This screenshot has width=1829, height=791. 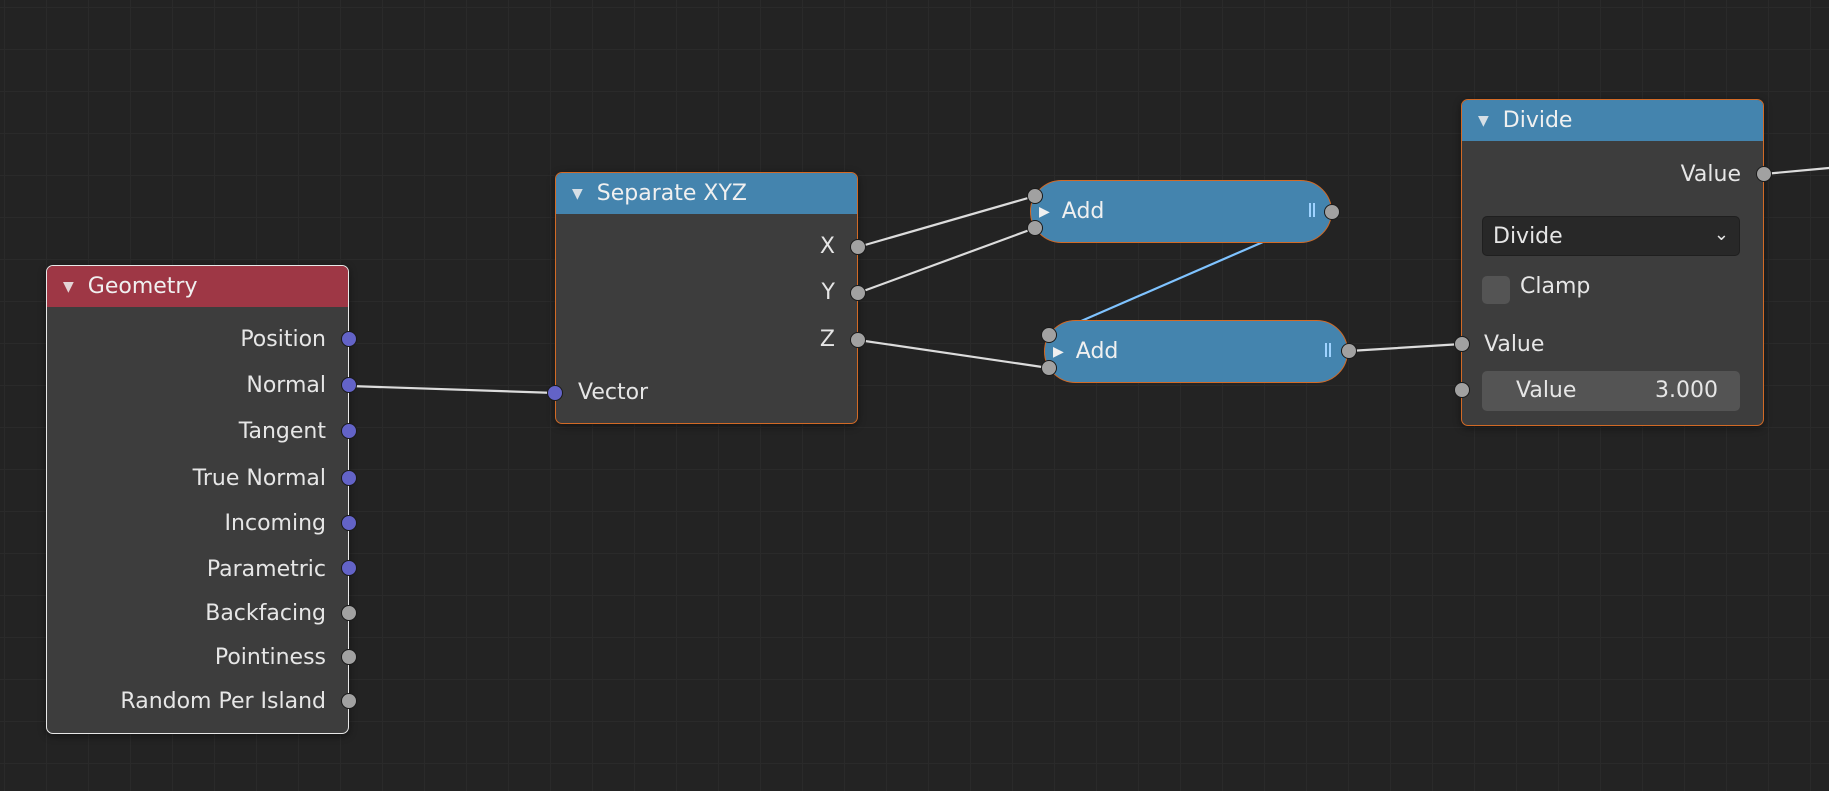 What do you see at coordinates (1612, 120) in the screenshot?
I see `divide-node-header: ▼ Divide` at bounding box center [1612, 120].